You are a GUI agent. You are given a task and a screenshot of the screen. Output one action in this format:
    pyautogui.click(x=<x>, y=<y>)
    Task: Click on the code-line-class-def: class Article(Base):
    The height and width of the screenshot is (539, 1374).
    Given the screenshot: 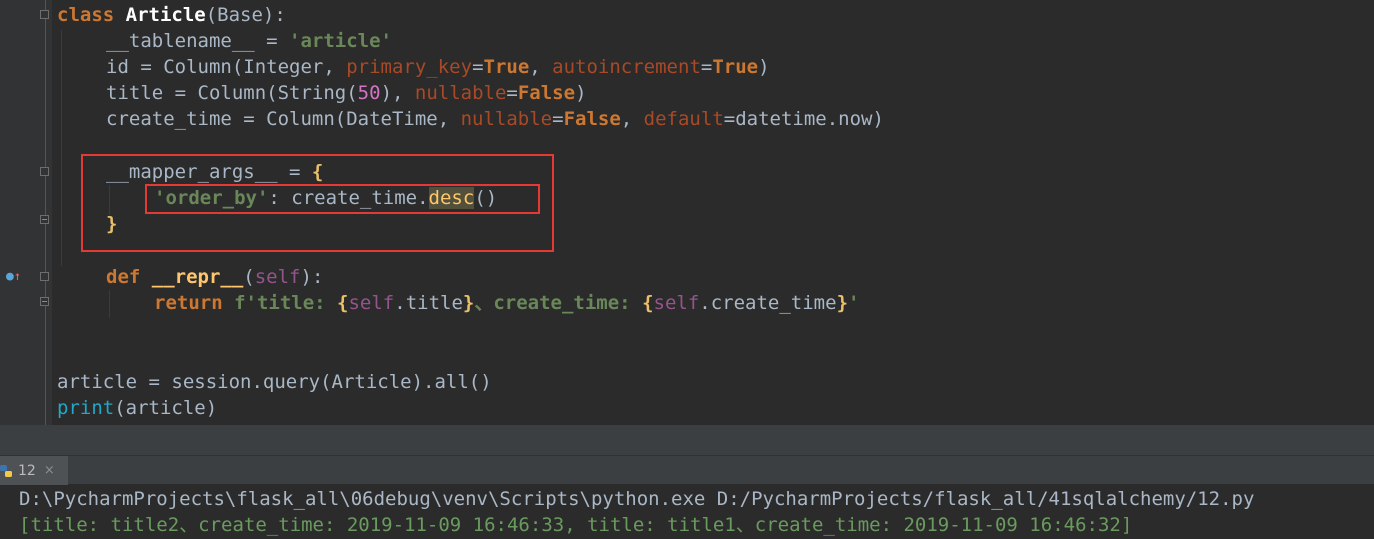 What is the action you would take?
    pyautogui.click(x=171, y=15)
    